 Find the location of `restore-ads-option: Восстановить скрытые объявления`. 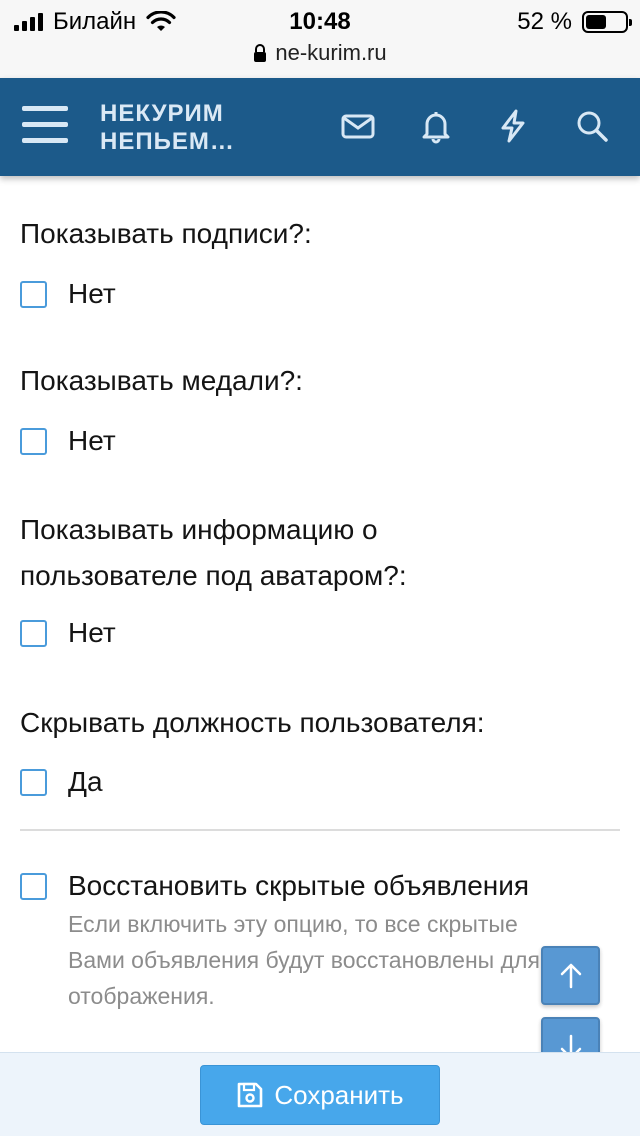

restore-ads-option: Восстановить скрытые объявления is located at coordinates (274, 886).